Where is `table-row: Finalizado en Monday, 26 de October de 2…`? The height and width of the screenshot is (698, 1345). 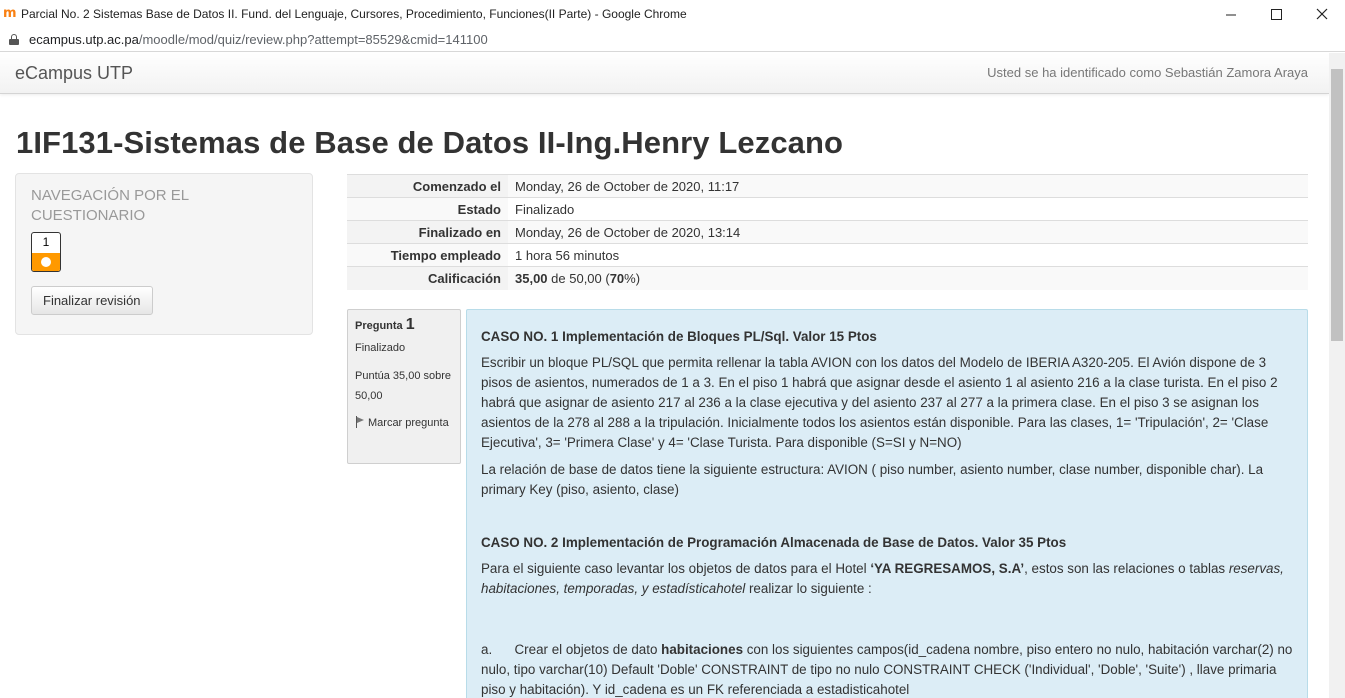 table-row: Finalizado en Monday, 26 de October de 2… is located at coordinates (827, 232).